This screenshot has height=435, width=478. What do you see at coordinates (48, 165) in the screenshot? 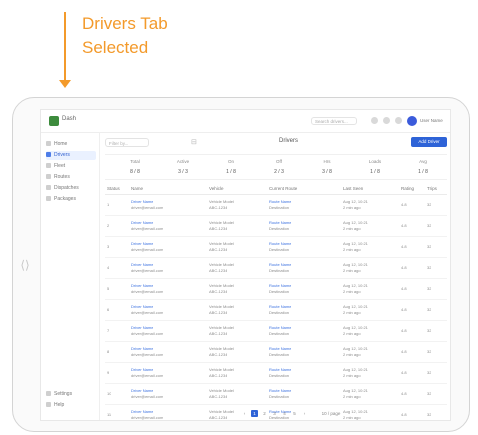
I see `truck-icon` at bounding box center [48, 165].